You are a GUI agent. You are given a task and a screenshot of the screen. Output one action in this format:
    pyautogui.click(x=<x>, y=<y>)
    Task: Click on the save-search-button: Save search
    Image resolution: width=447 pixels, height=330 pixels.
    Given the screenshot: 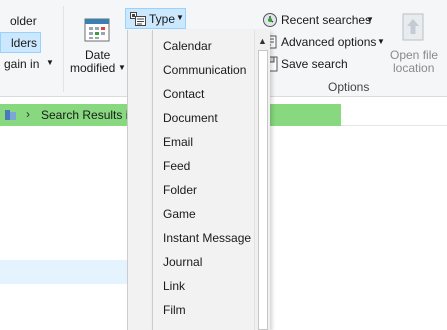 What is the action you would take?
    pyautogui.click(x=314, y=64)
    